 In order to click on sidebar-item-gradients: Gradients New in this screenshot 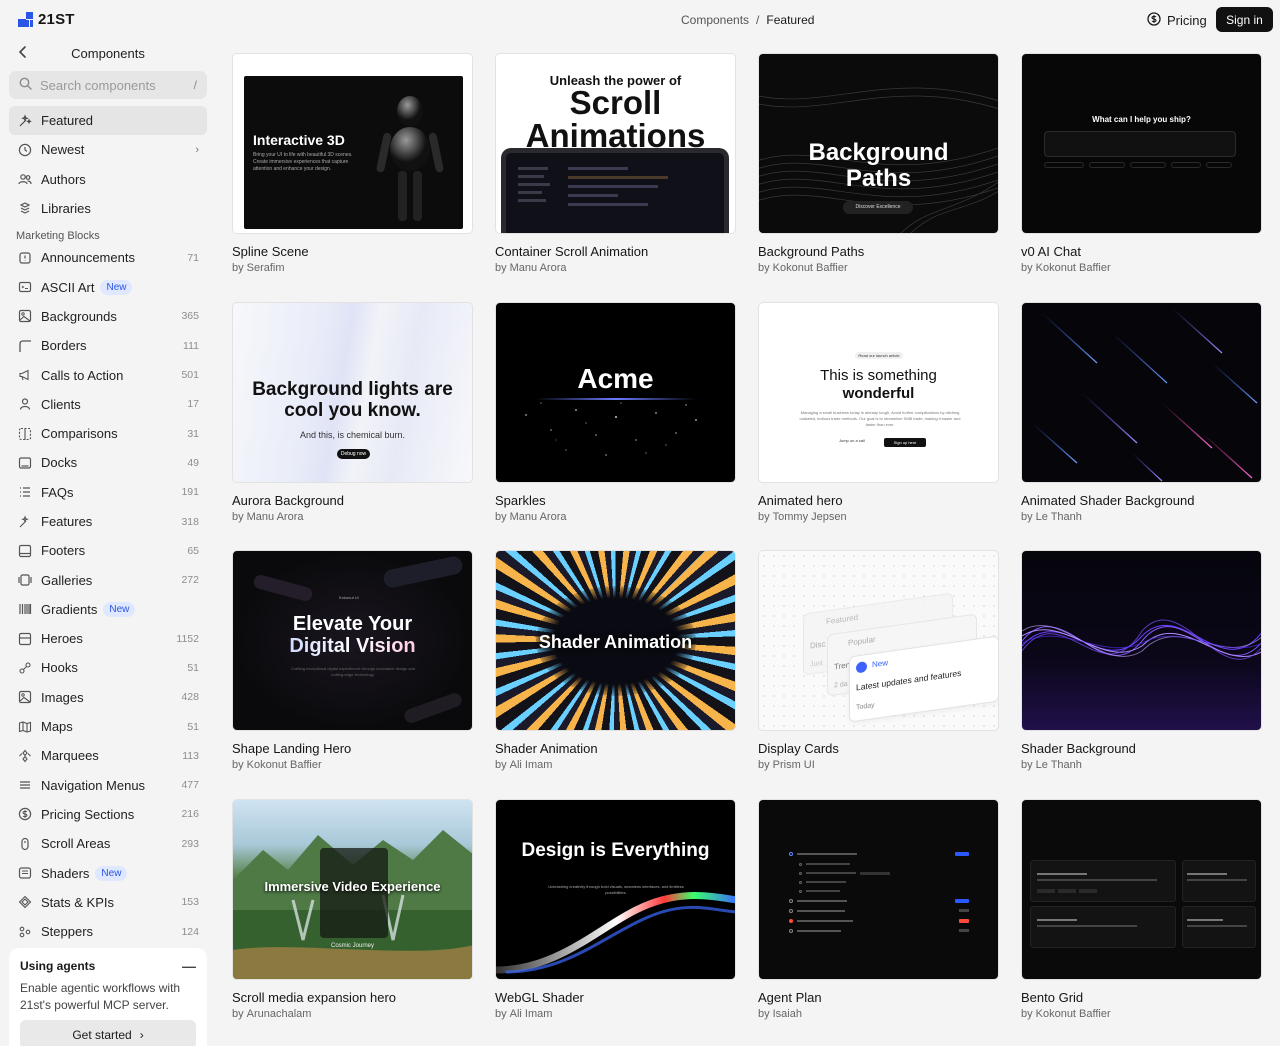, I will do `click(108, 609)`.